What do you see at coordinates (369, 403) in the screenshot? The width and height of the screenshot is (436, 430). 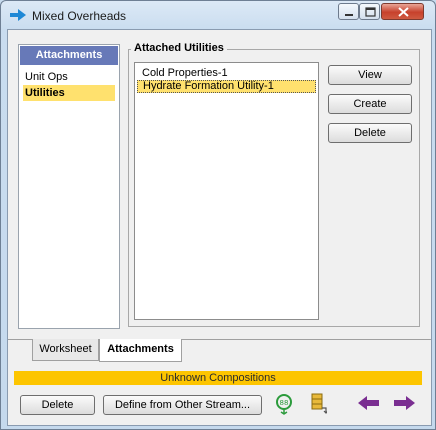 I see `arrow-left-icon` at bounding box center [369, 403].